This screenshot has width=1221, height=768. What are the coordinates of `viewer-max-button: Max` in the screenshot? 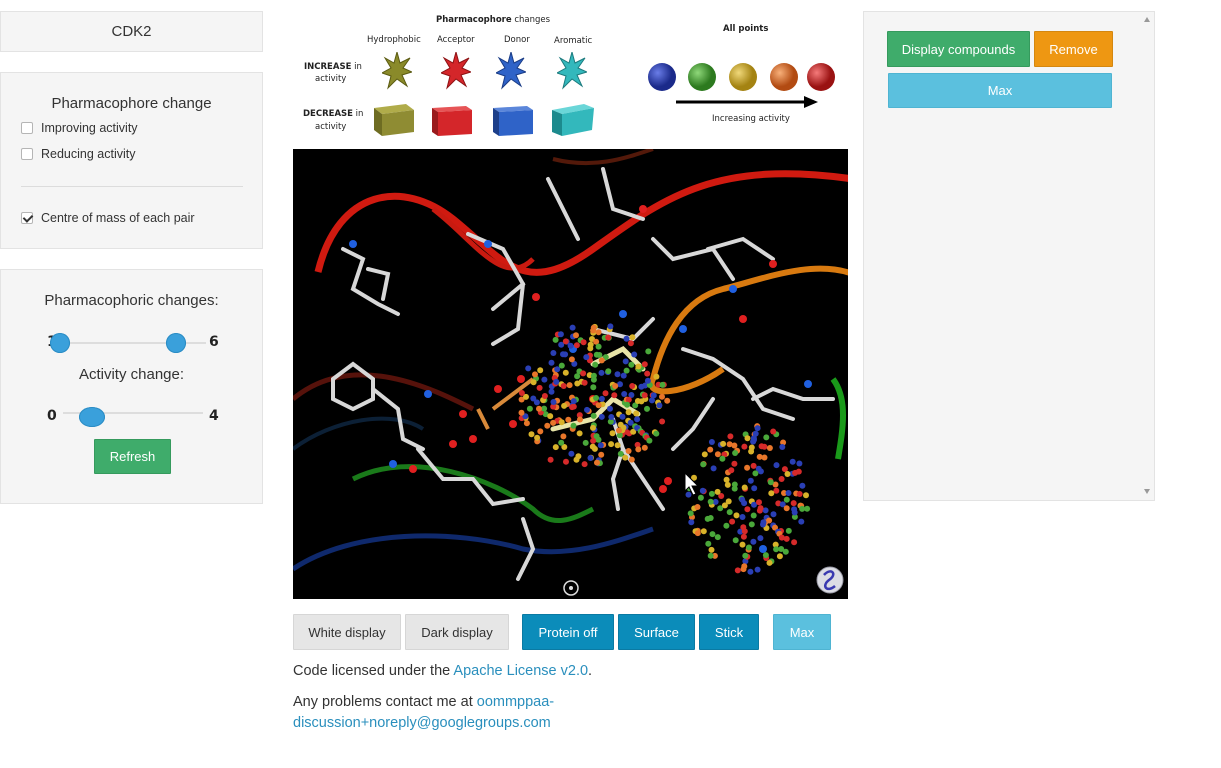 It's located at (802, 632).